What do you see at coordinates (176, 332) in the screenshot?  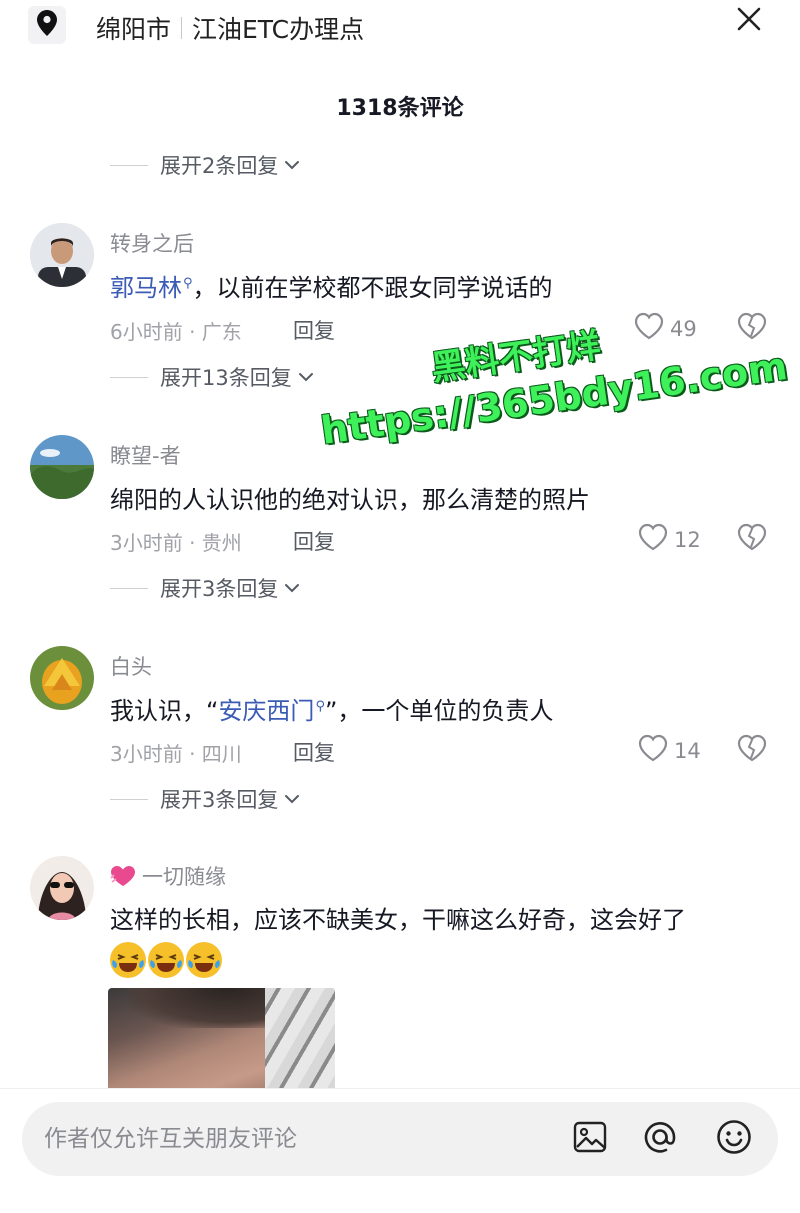 I see `comment-meta: 6小时前 · 广东` at bounding box center [176, 332].